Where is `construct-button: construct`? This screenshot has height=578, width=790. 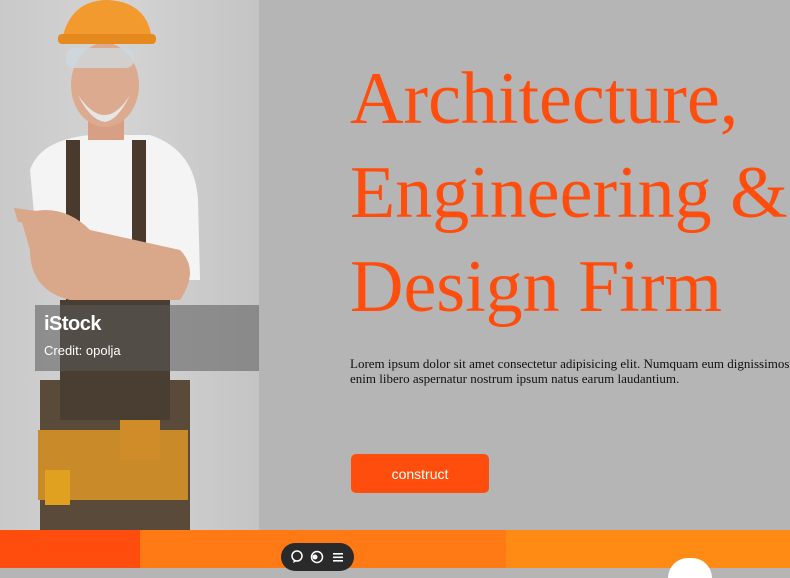
construct-button: construct is located at coordinates (420, 473).